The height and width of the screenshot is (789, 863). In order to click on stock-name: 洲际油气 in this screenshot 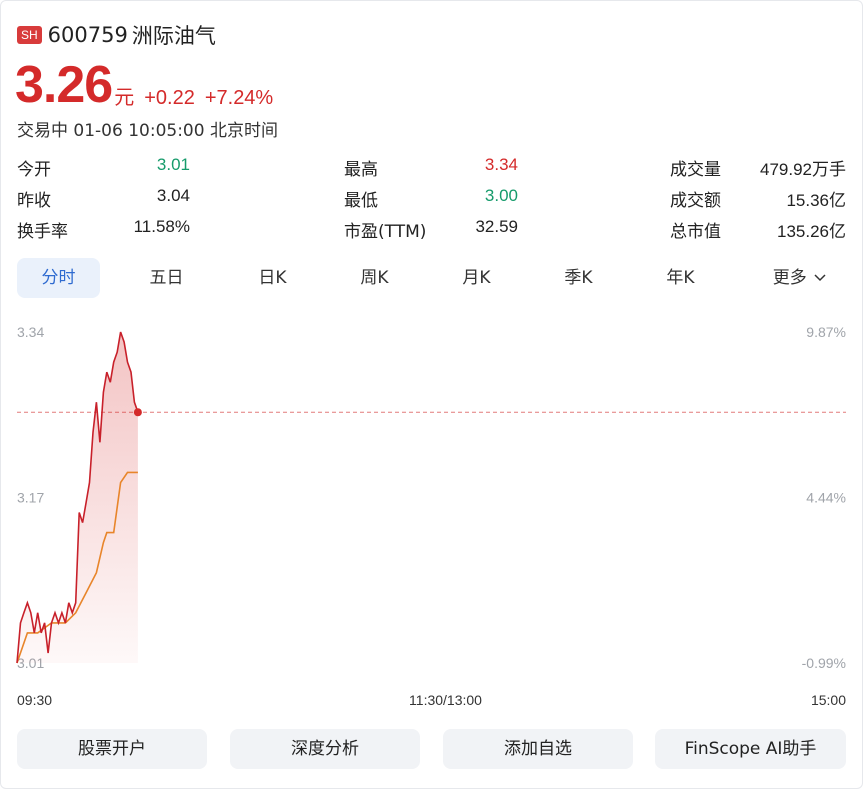, I will do `click(173, 36)`.